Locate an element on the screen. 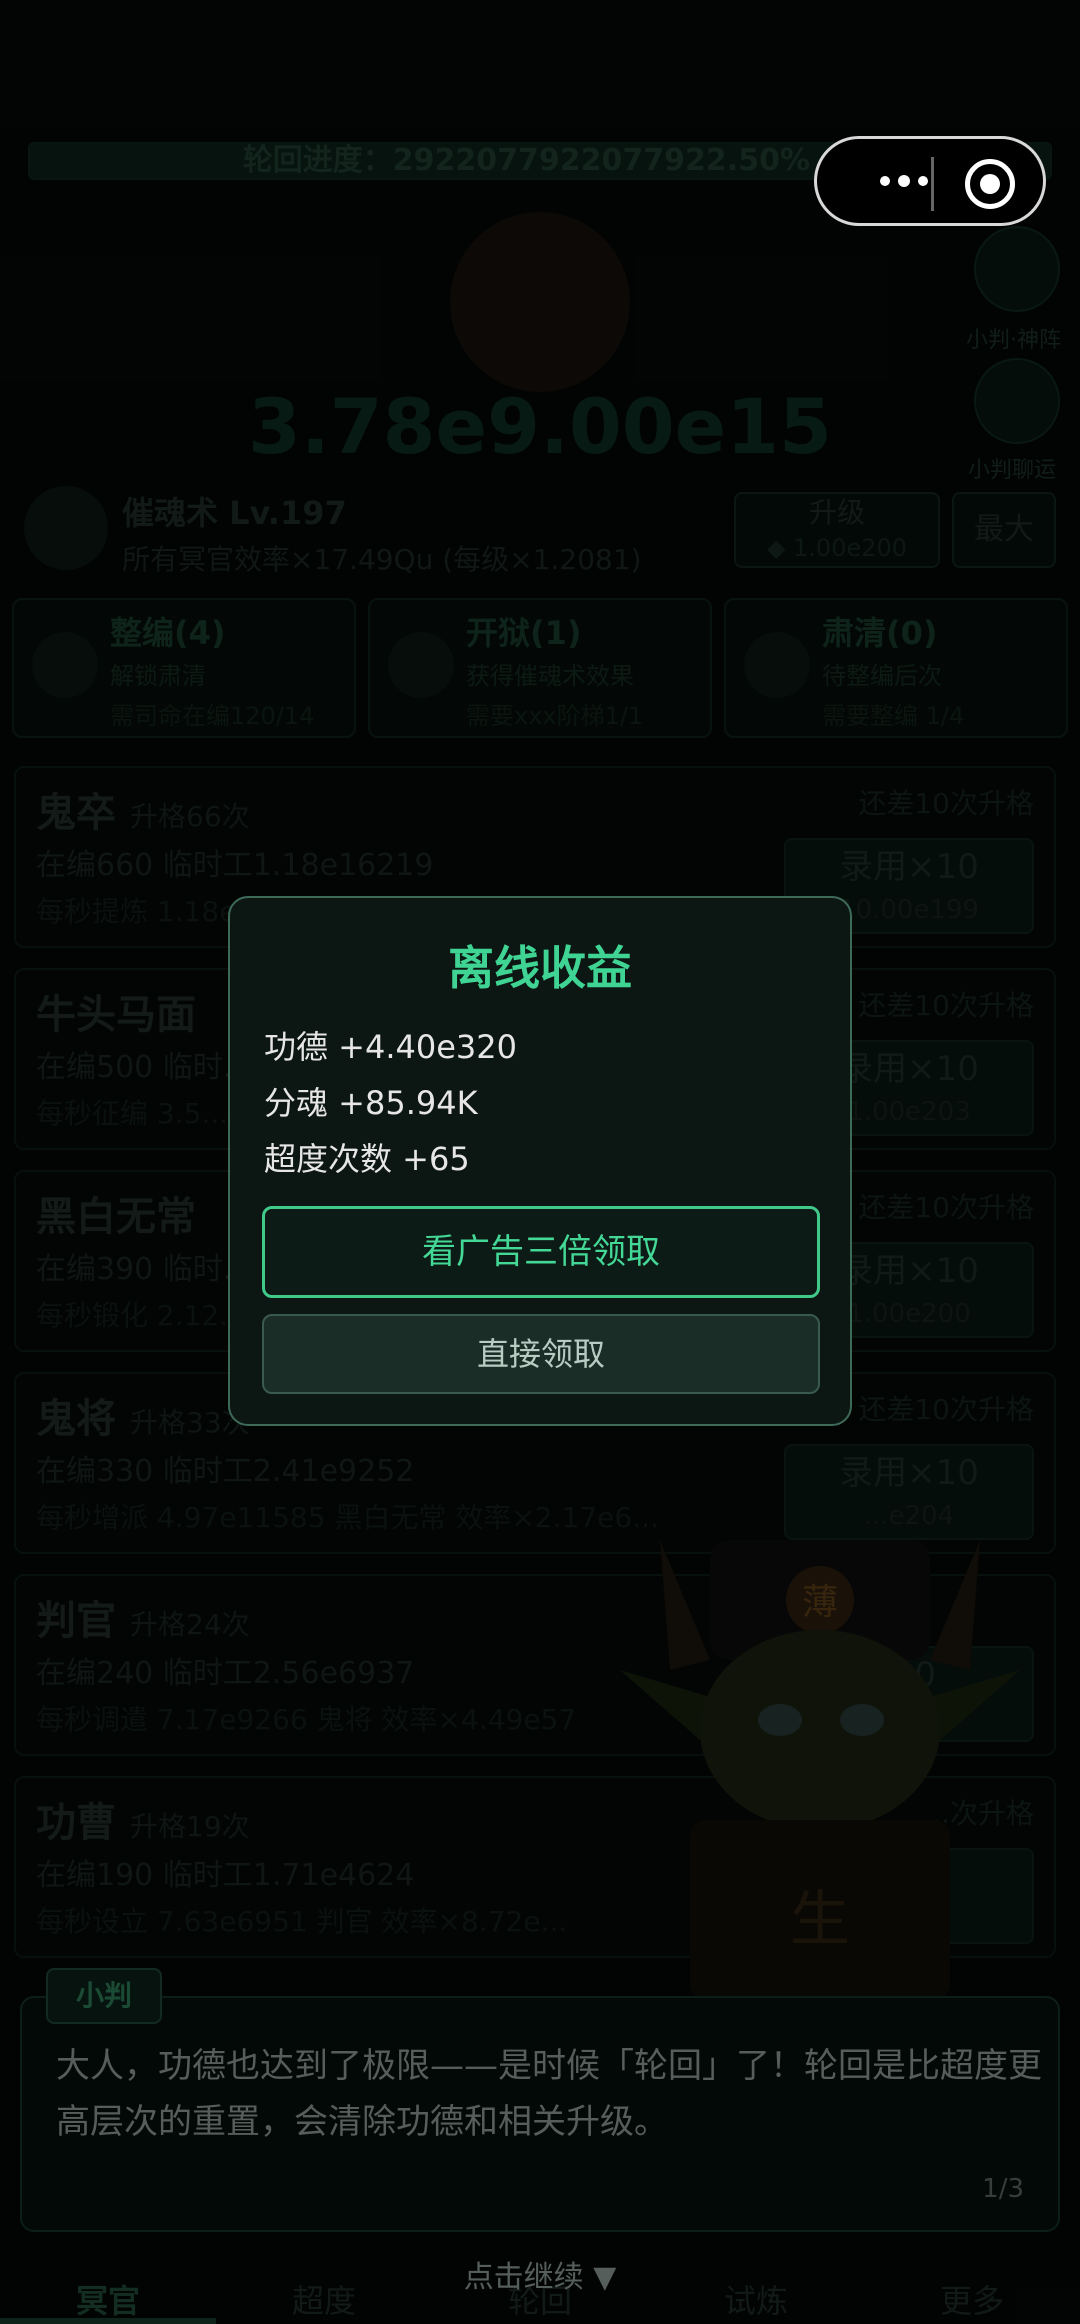 The height and width of the screenshot is (2324, 1080). close-miniprogram-icon is located at coordinates (990, 184).